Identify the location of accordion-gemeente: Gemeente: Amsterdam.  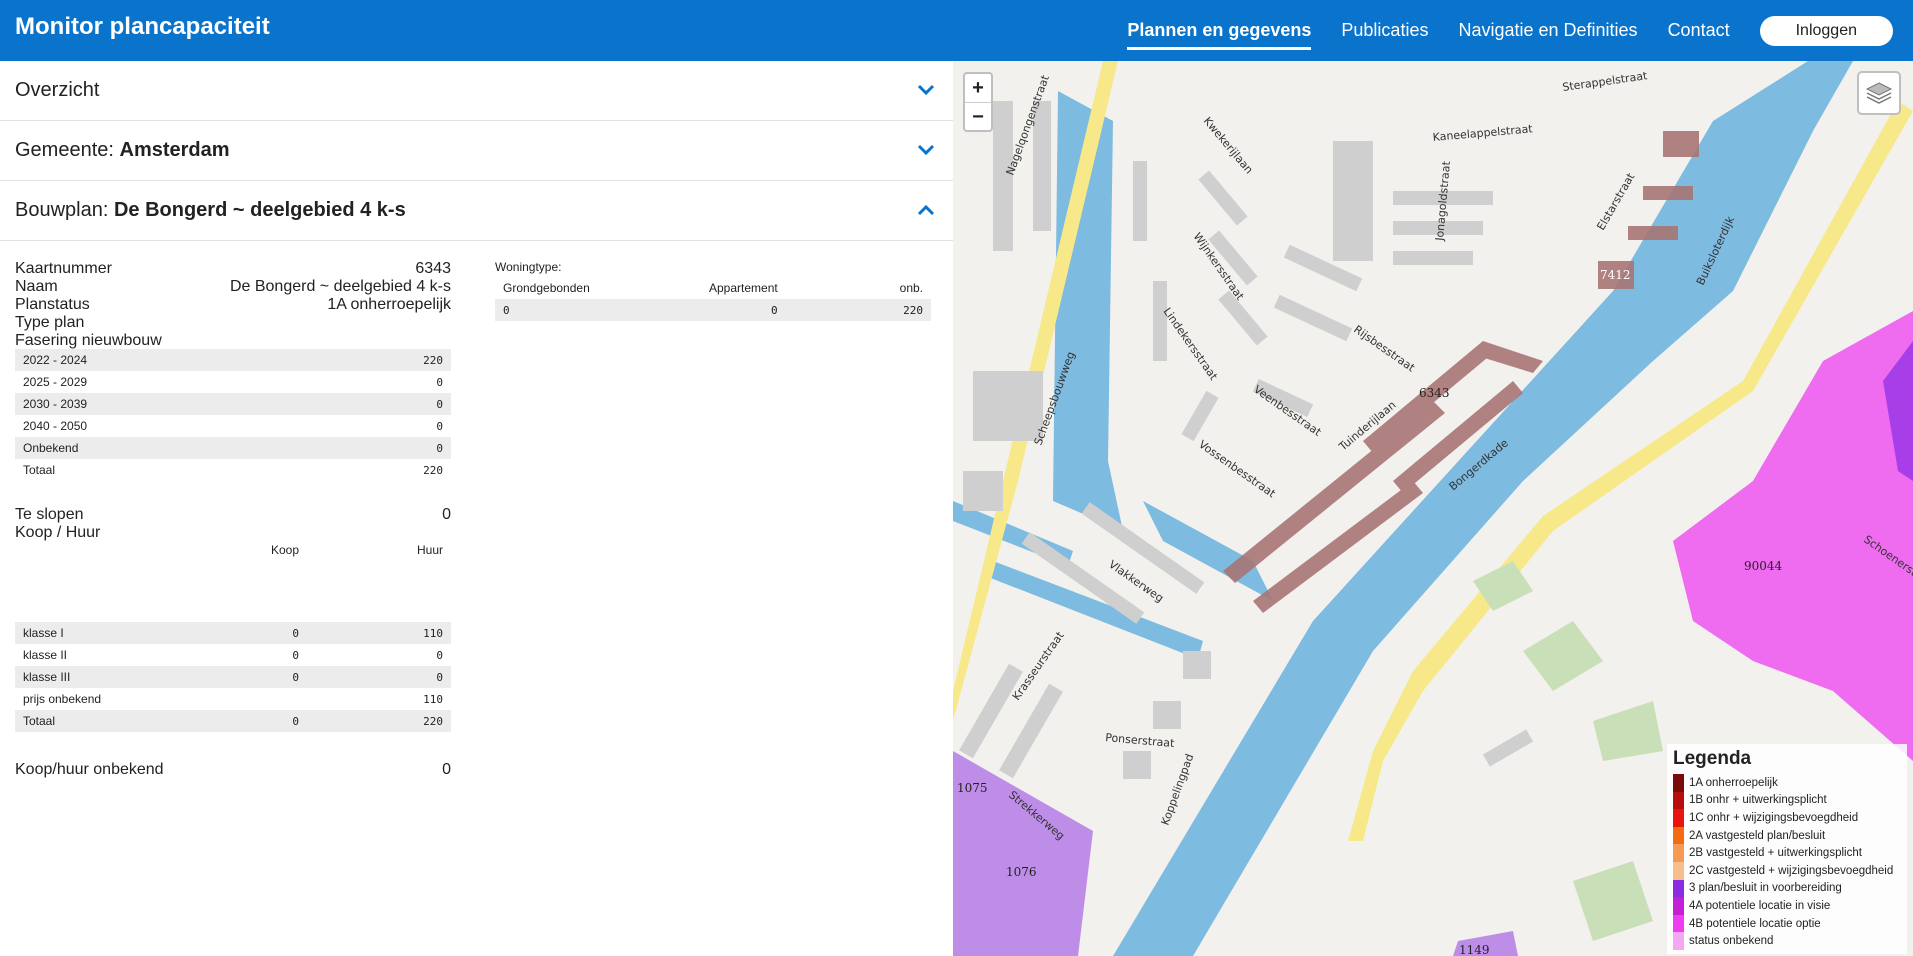
(476, 151).